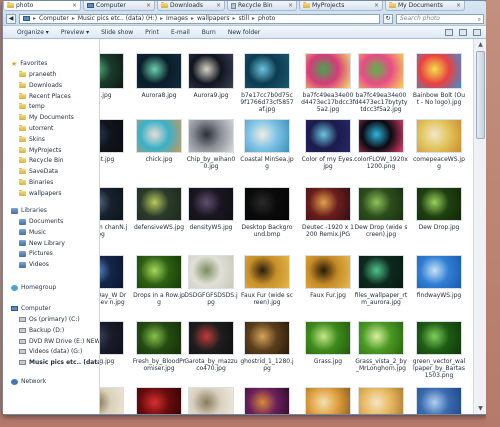  What do you see at coordinates (50, 351) in the screenshot?
I see `nav-drive-3: Videos (data) (G:)` at bounding box center [50, 351].